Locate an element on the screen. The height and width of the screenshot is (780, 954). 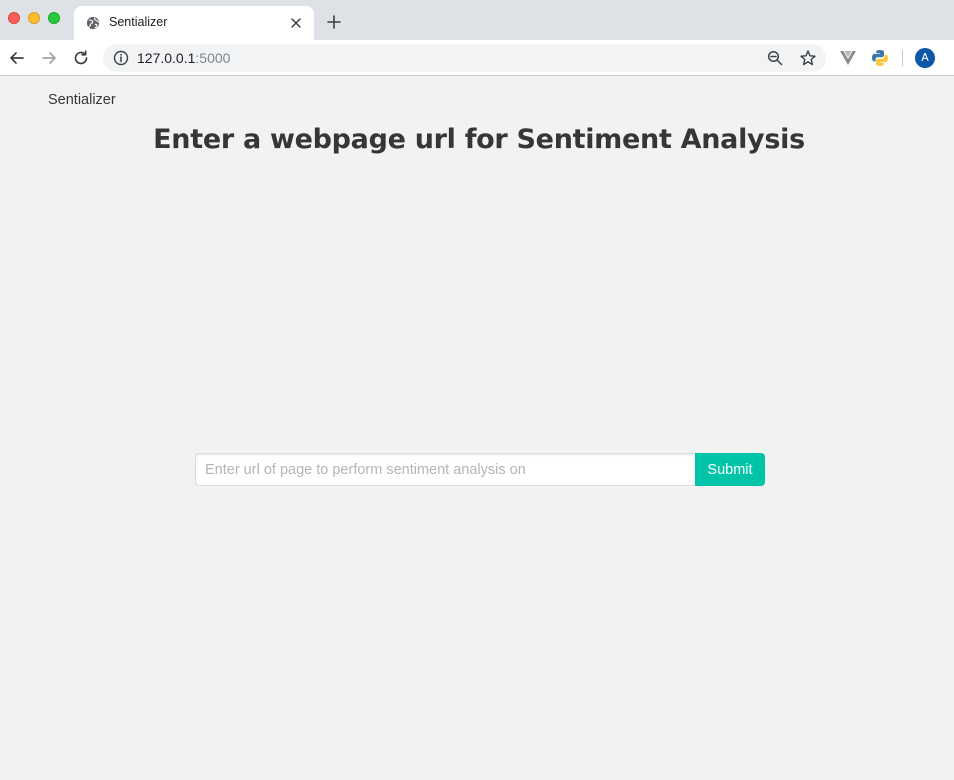
url-port: :5000 is located at coordinates (213, 58).